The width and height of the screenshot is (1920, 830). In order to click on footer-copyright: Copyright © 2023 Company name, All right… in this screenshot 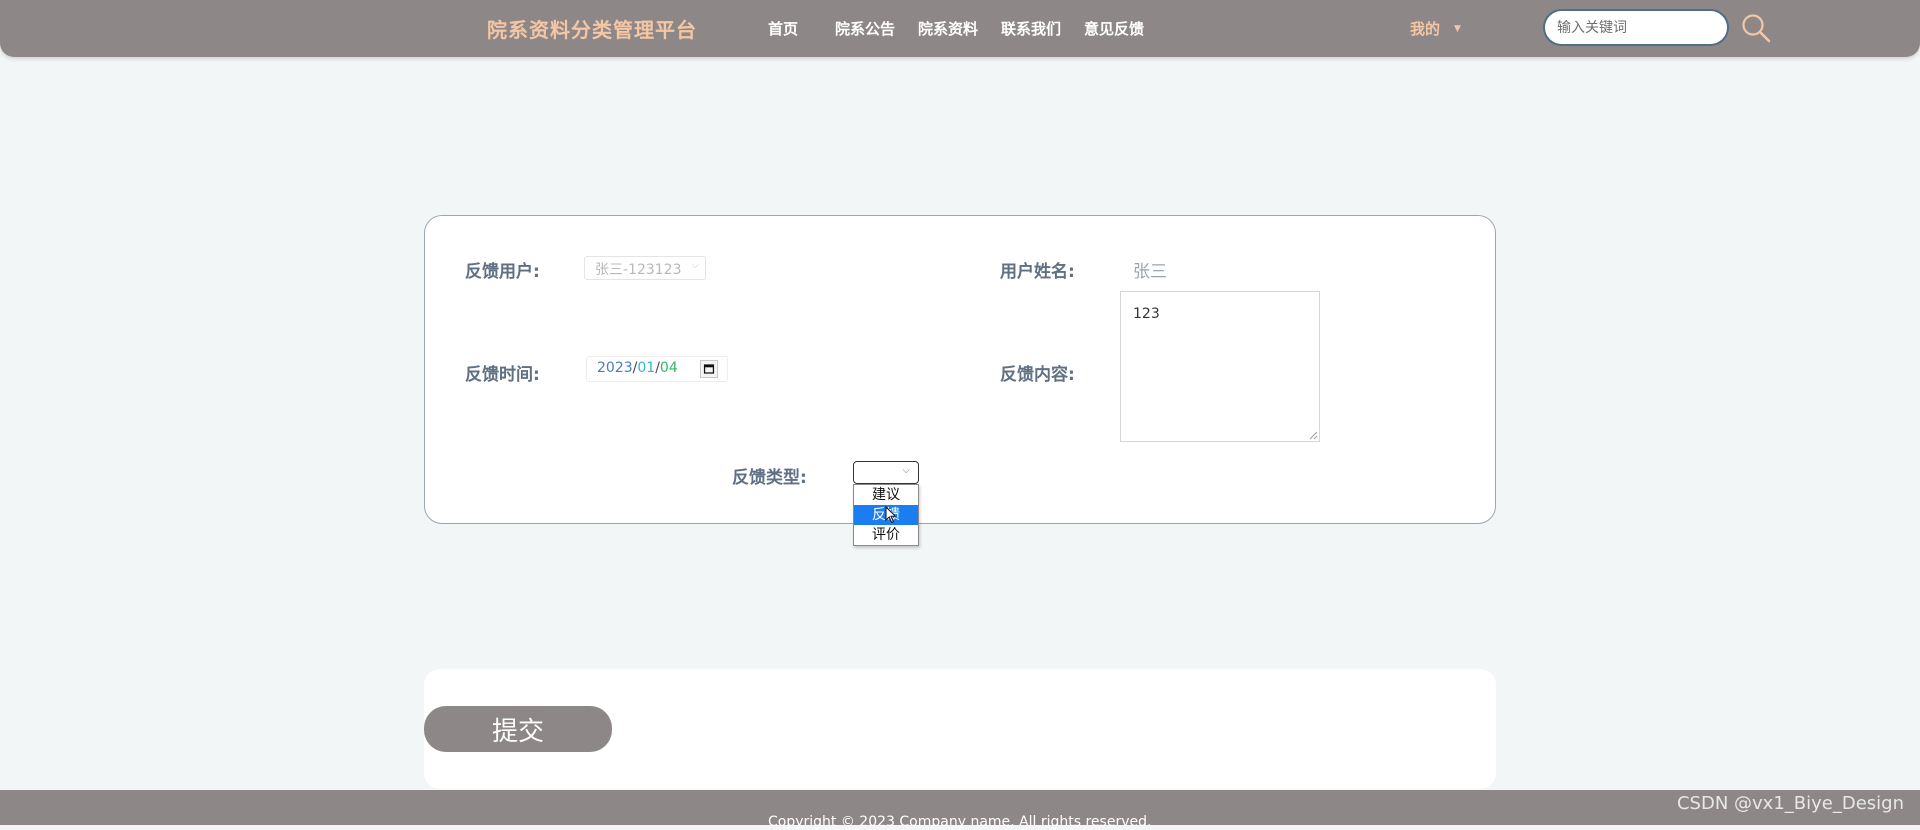, I will do `click(960, 822)`.